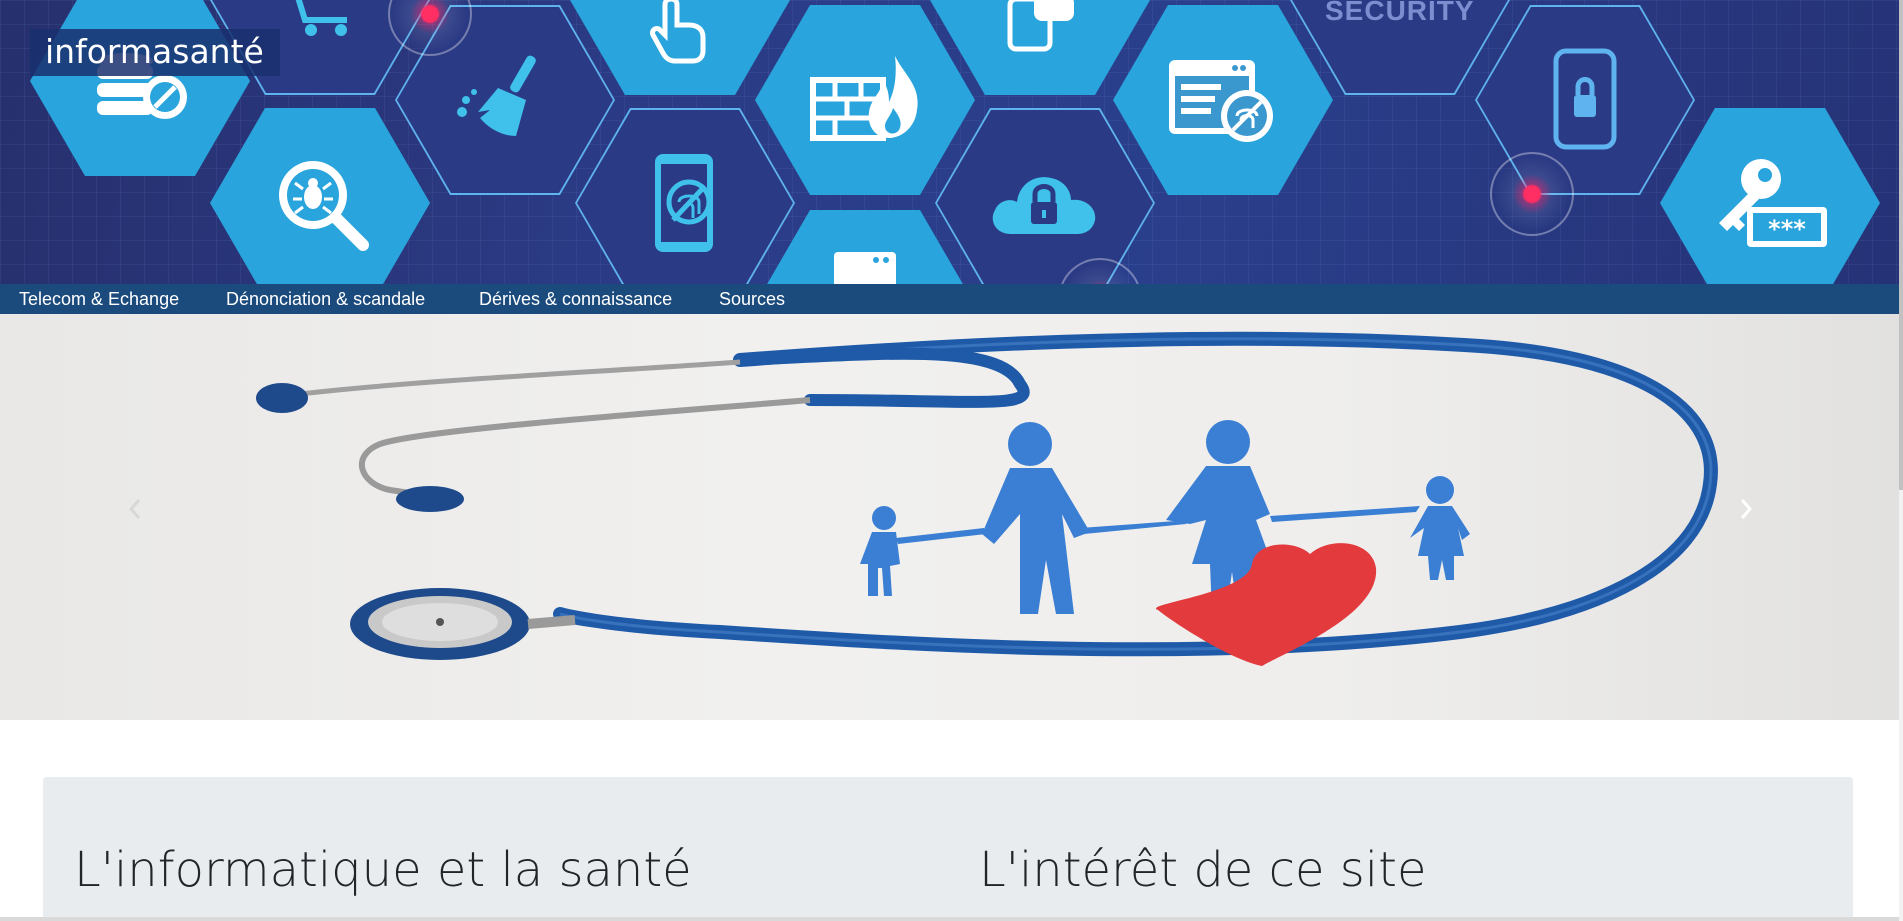  I want to click on firewall-icon, so click(864, 98).